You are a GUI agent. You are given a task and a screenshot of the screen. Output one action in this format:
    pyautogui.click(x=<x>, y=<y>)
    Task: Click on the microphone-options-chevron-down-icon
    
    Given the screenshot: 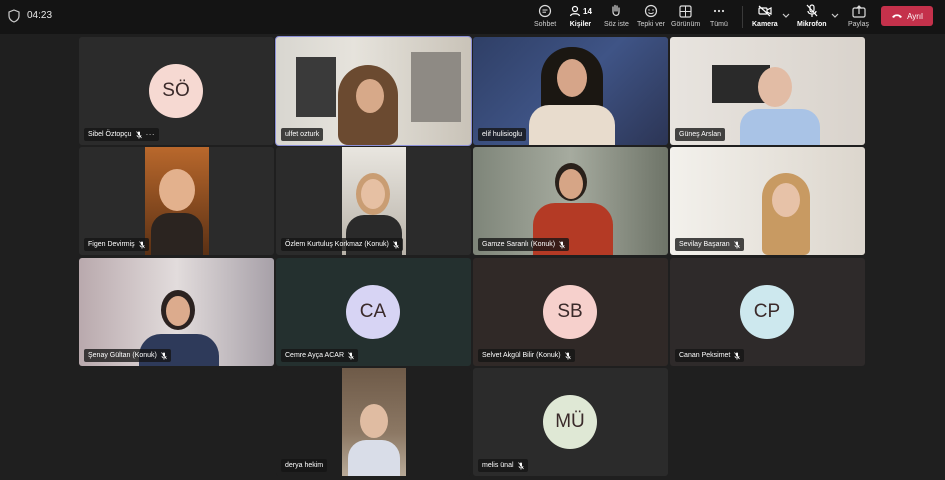 What is the action you would take?
    pyautogui.click(x=835, y=16)
    